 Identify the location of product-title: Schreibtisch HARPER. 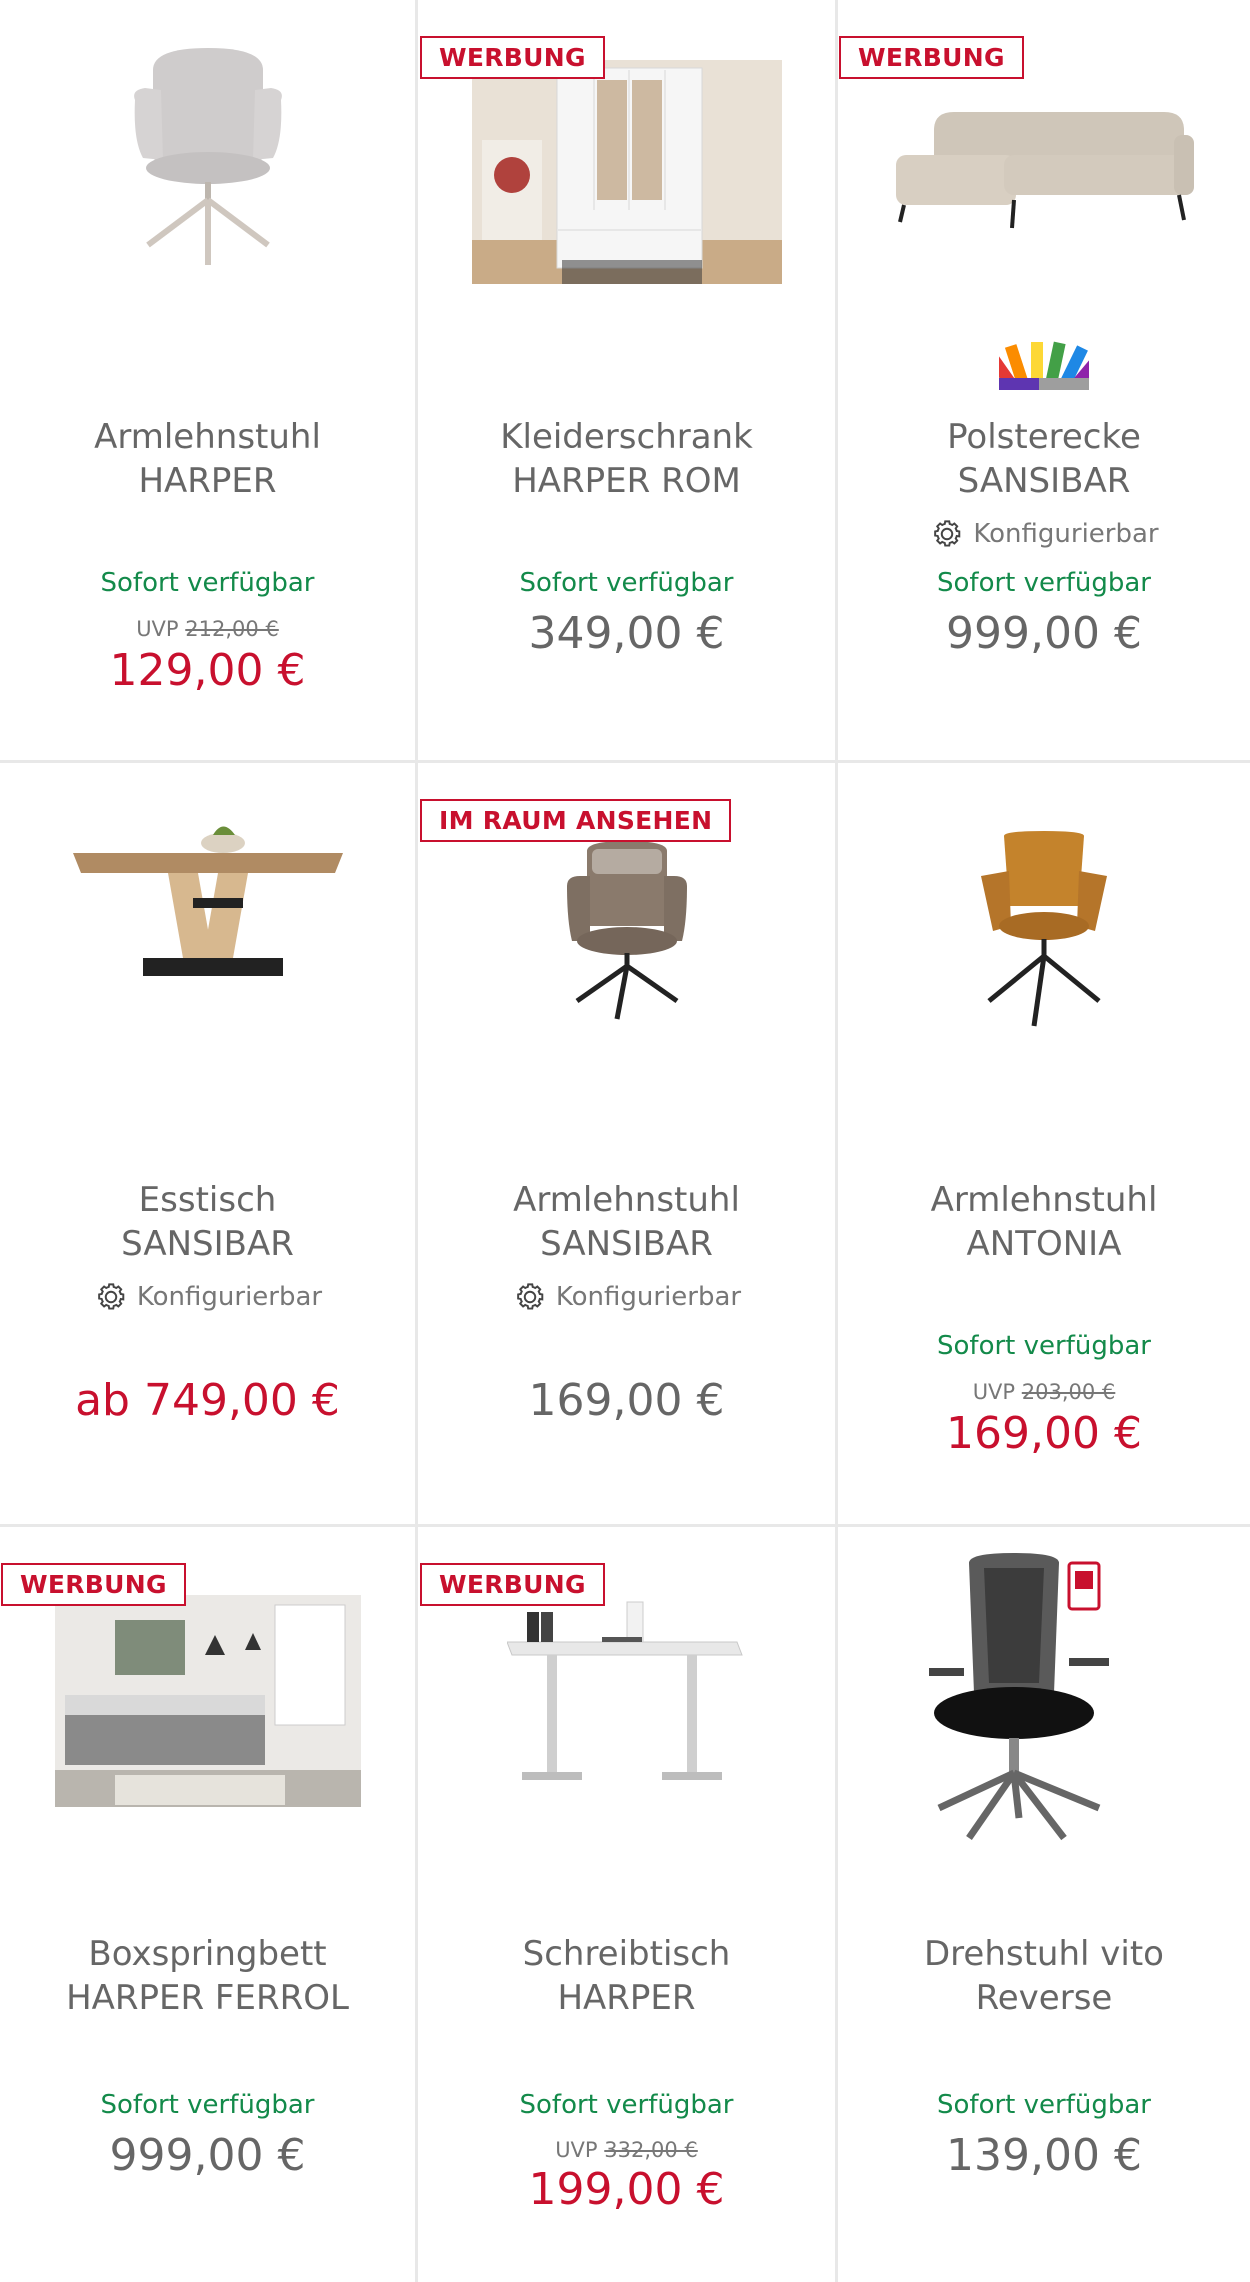
(626, 1976).